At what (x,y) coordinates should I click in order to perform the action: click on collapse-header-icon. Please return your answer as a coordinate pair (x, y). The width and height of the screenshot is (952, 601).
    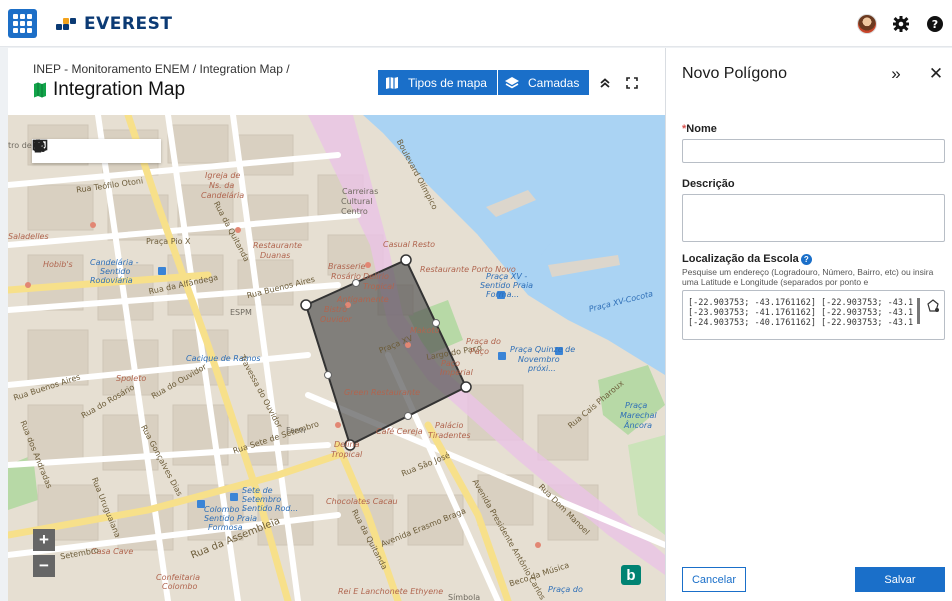
    Looking at the image, I should click on (605, 83).